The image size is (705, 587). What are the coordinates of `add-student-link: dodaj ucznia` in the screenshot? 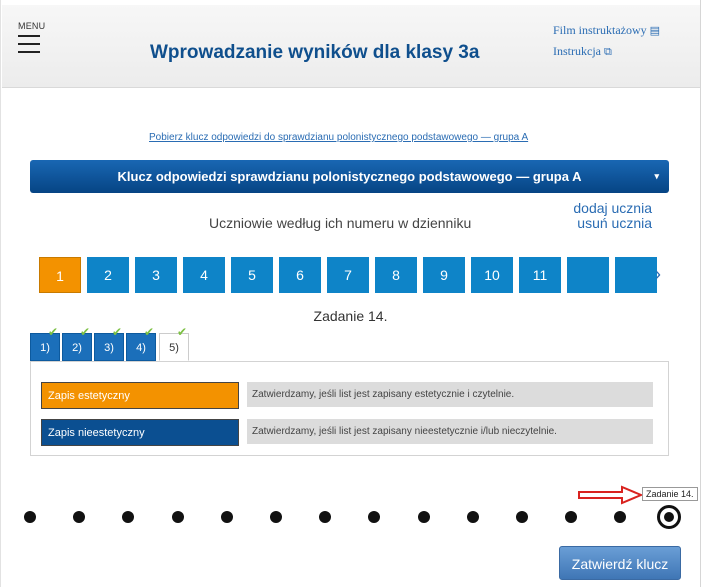 It's located at (612, 208).